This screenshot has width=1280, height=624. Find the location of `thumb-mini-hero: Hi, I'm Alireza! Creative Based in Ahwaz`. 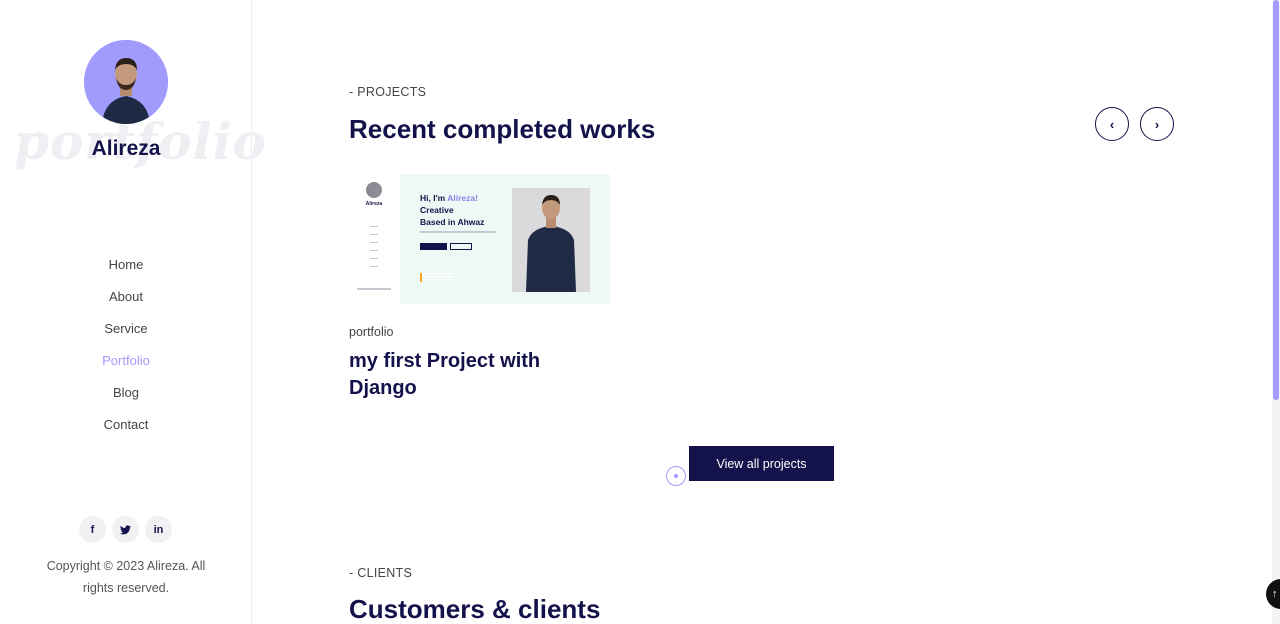

thumb-mini-hero: Hi, I'm Alireza! Creative Based in Ahwaz is located at coordinates (505, 239).